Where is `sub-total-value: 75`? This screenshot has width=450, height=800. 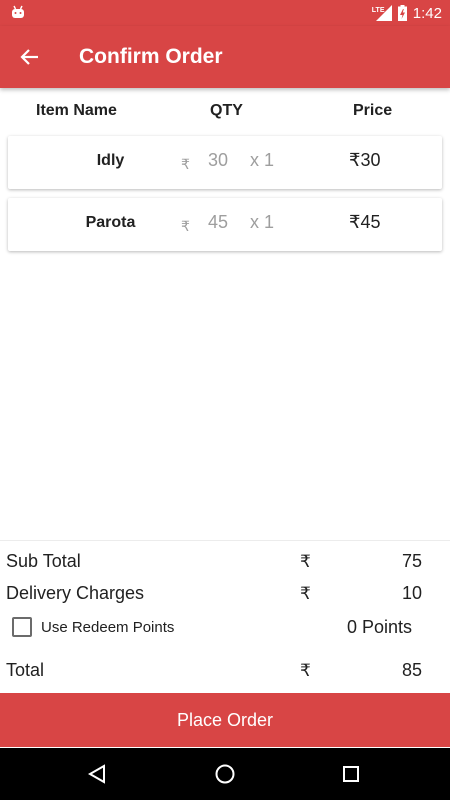
sub-total-value: 75 is located at coordinates (411, 561).